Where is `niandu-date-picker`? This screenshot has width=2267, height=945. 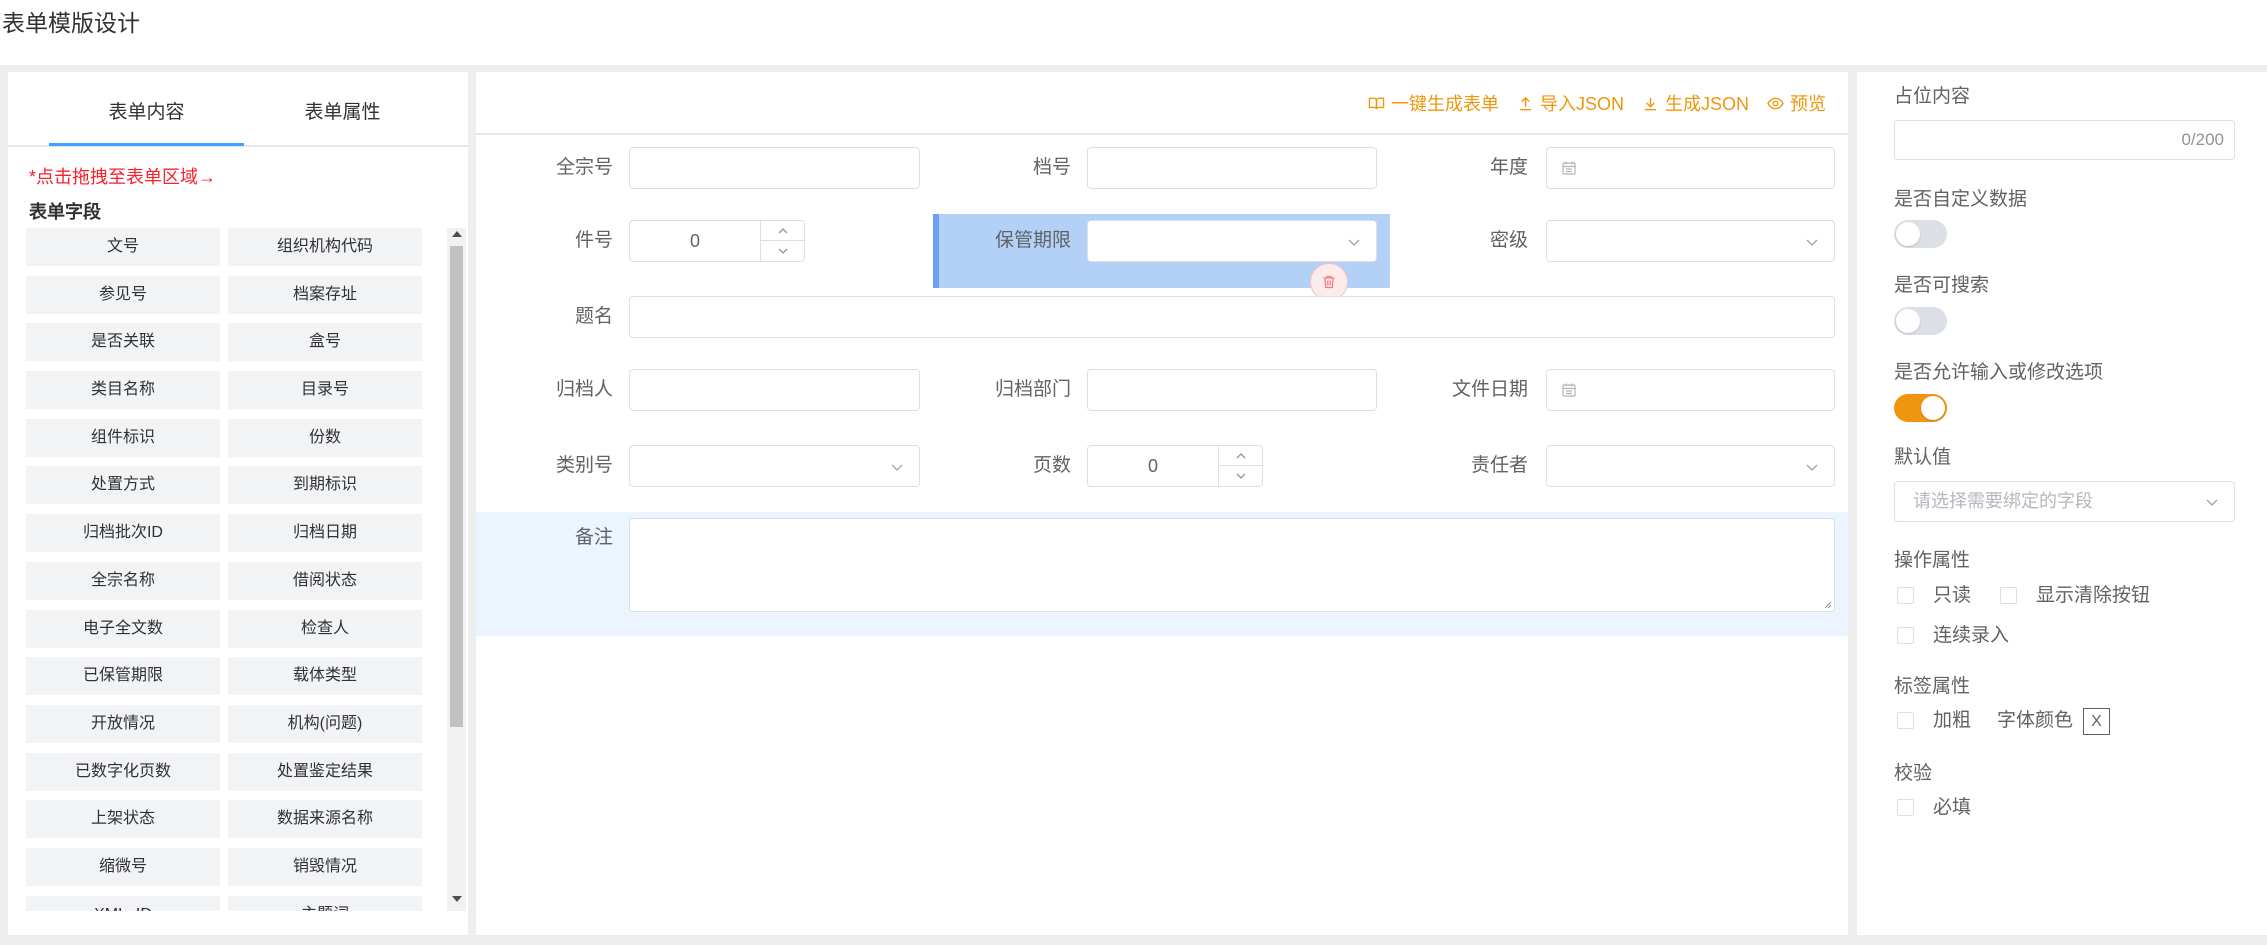
niandu-date-picker is located at coordinates (1690, 168).